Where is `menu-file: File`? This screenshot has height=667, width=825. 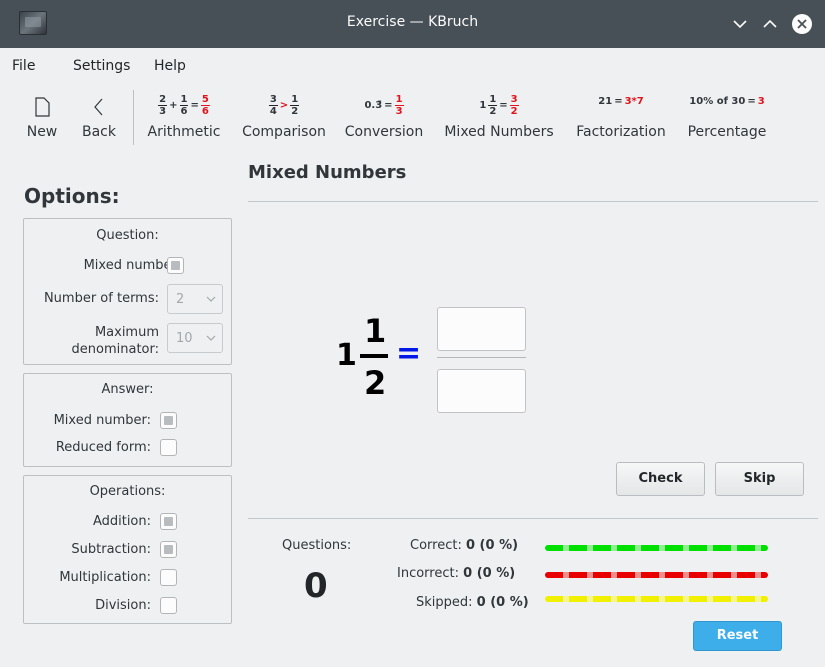
menu-file: File is located at coordinates (23, 66).